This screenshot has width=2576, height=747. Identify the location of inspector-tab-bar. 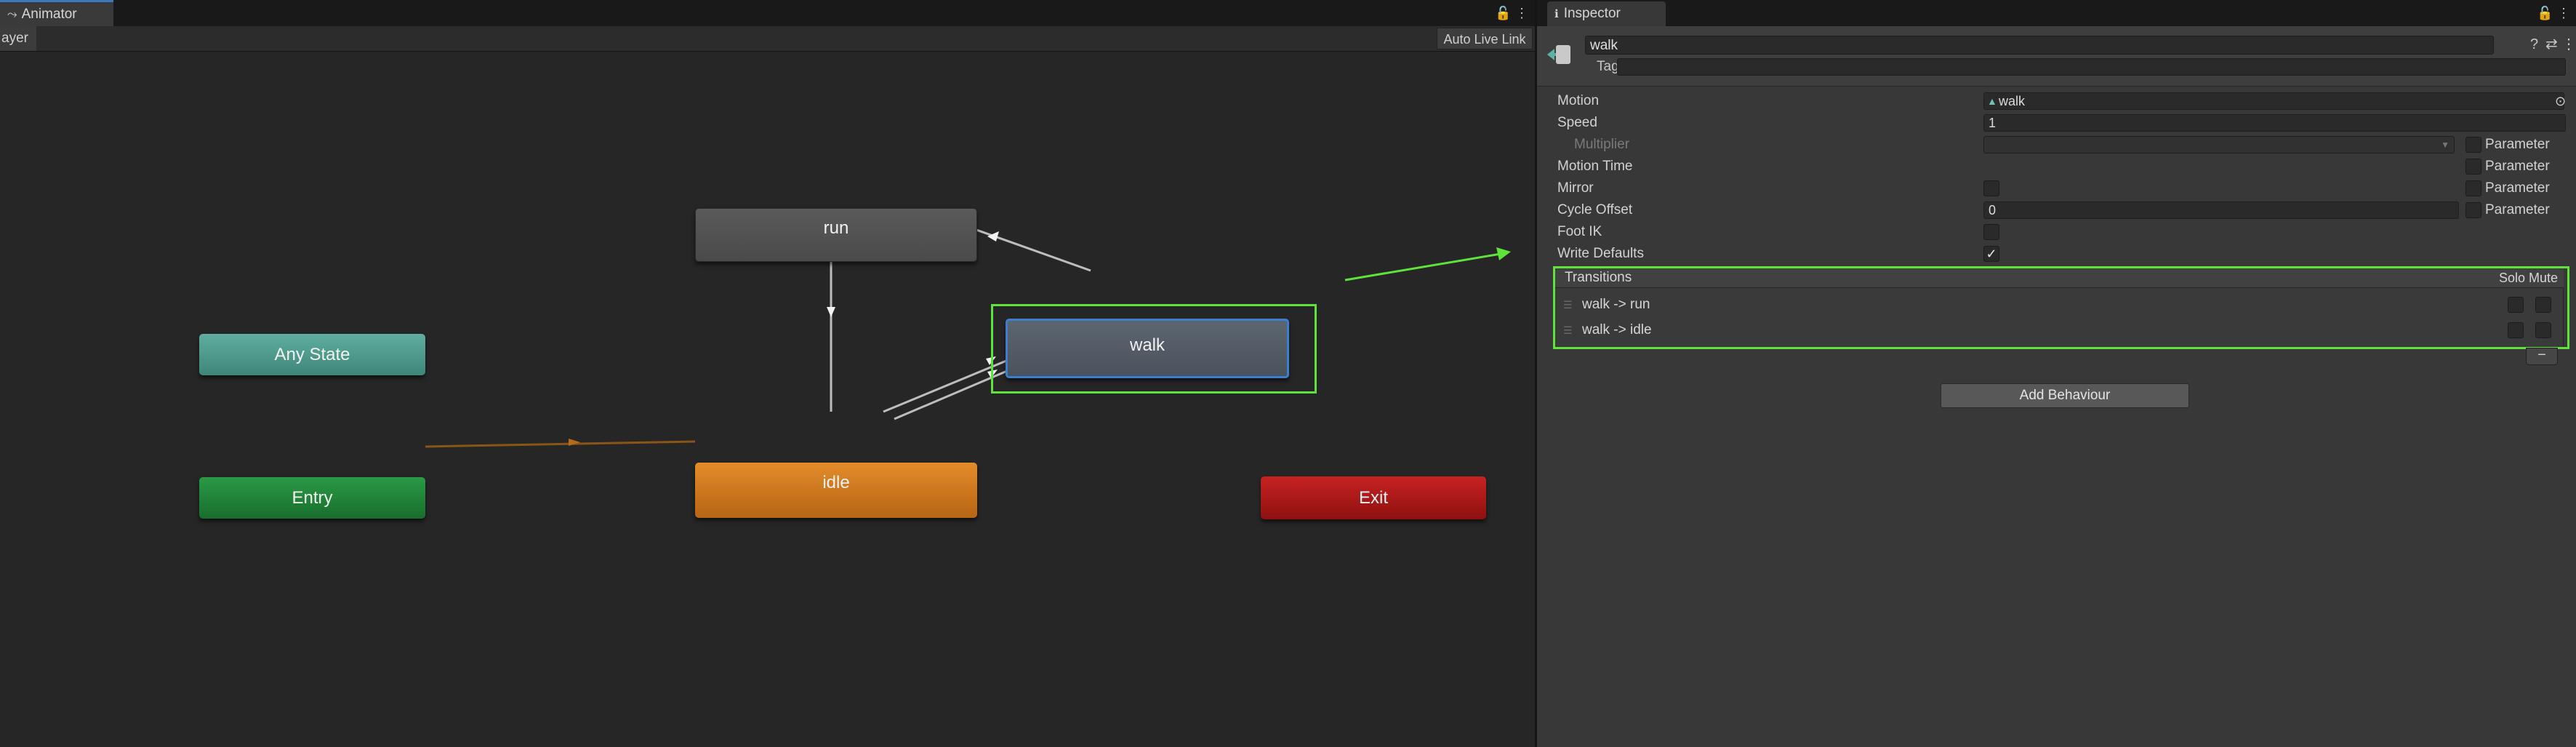
(2056, 13).